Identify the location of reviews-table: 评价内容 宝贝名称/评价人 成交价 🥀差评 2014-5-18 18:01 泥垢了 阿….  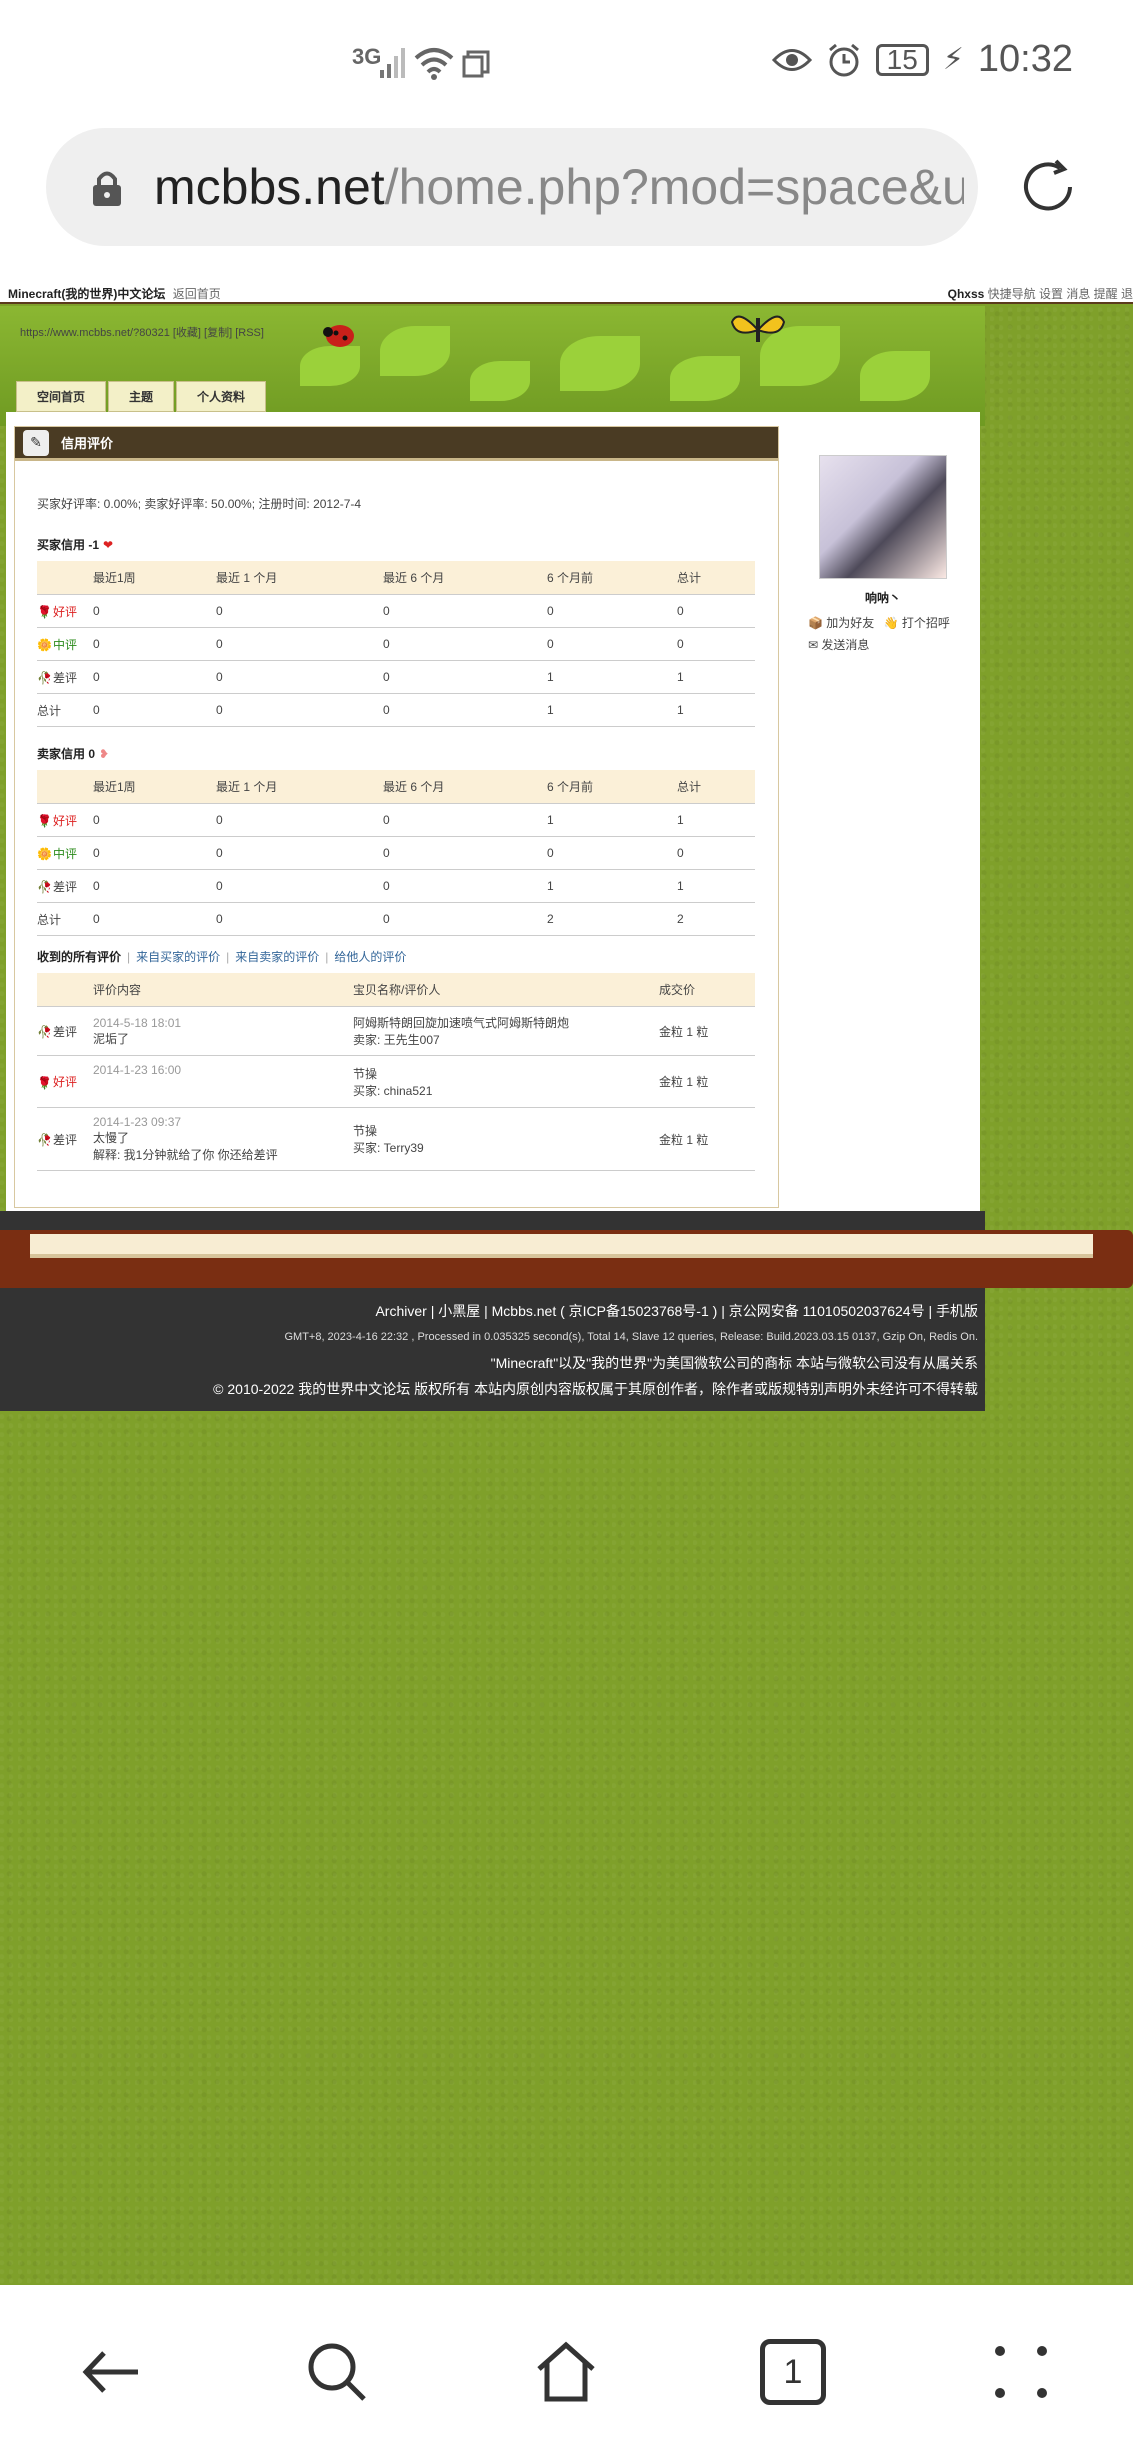
(396, 1072).